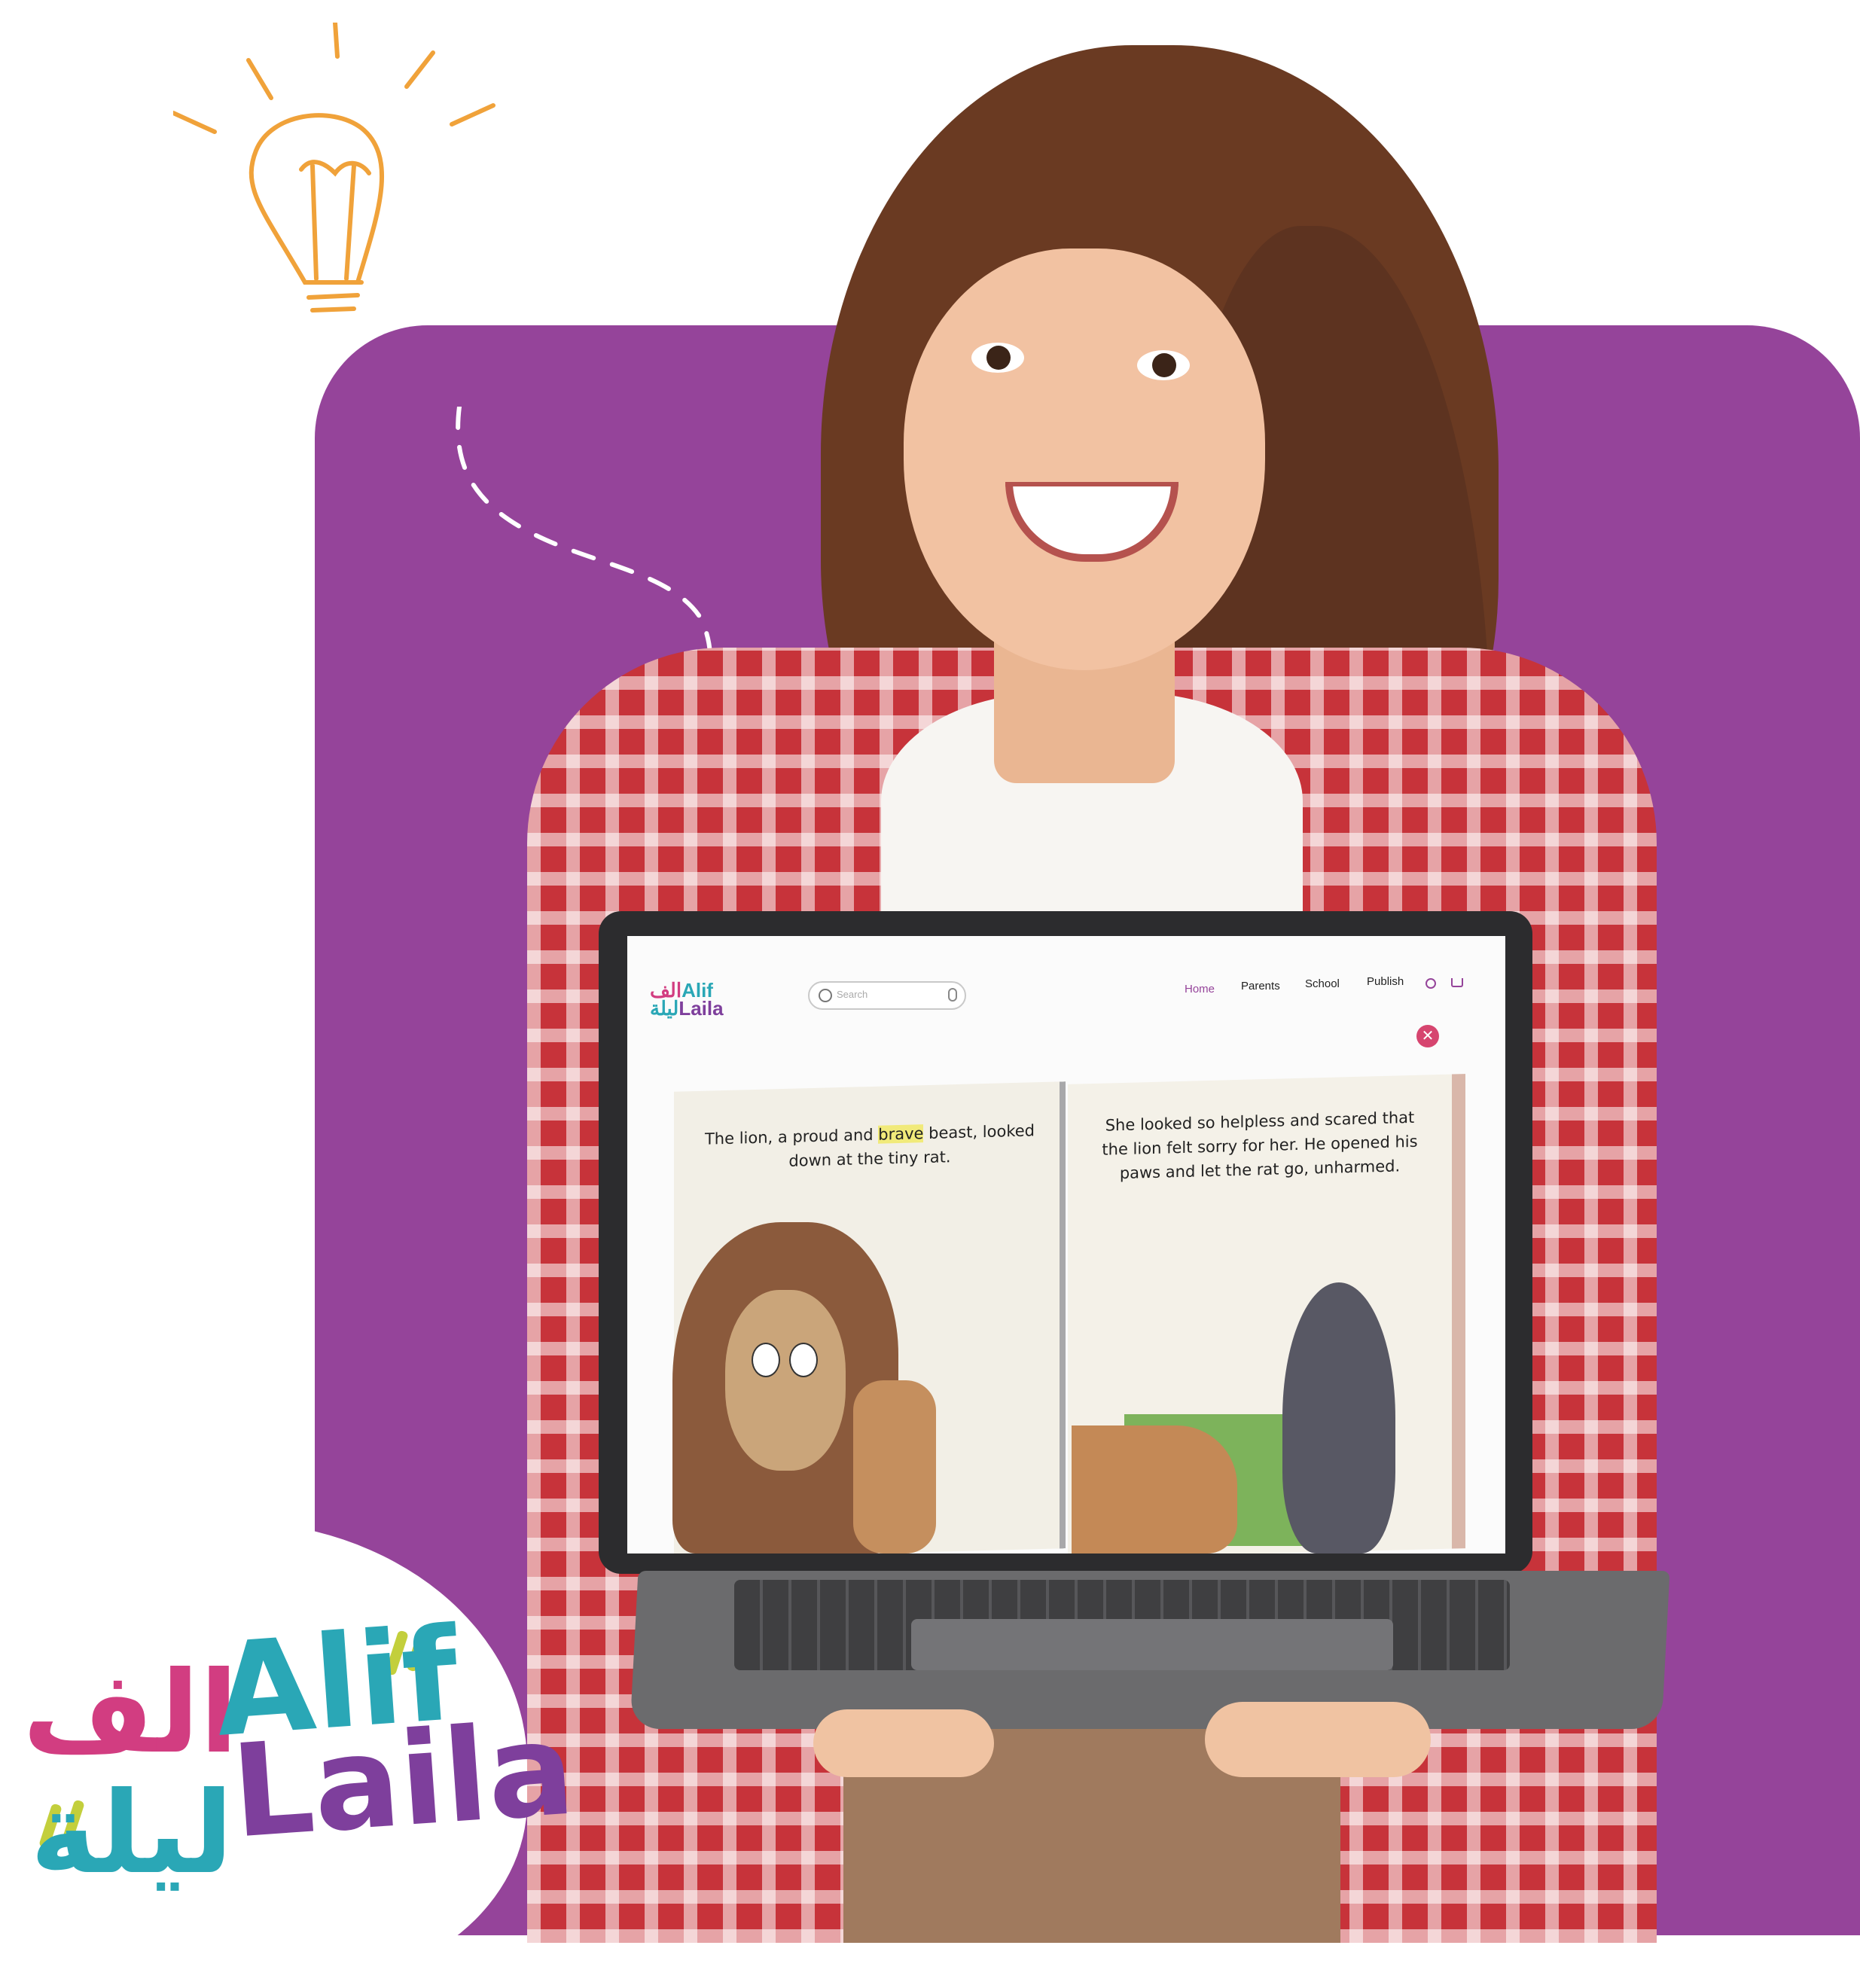 The width and height of the screenshot is (1860, 1988). What do you see at coordinates (903, 1743) in the screenshot?
I see `left-hand` at bounding box center [903, 1743].